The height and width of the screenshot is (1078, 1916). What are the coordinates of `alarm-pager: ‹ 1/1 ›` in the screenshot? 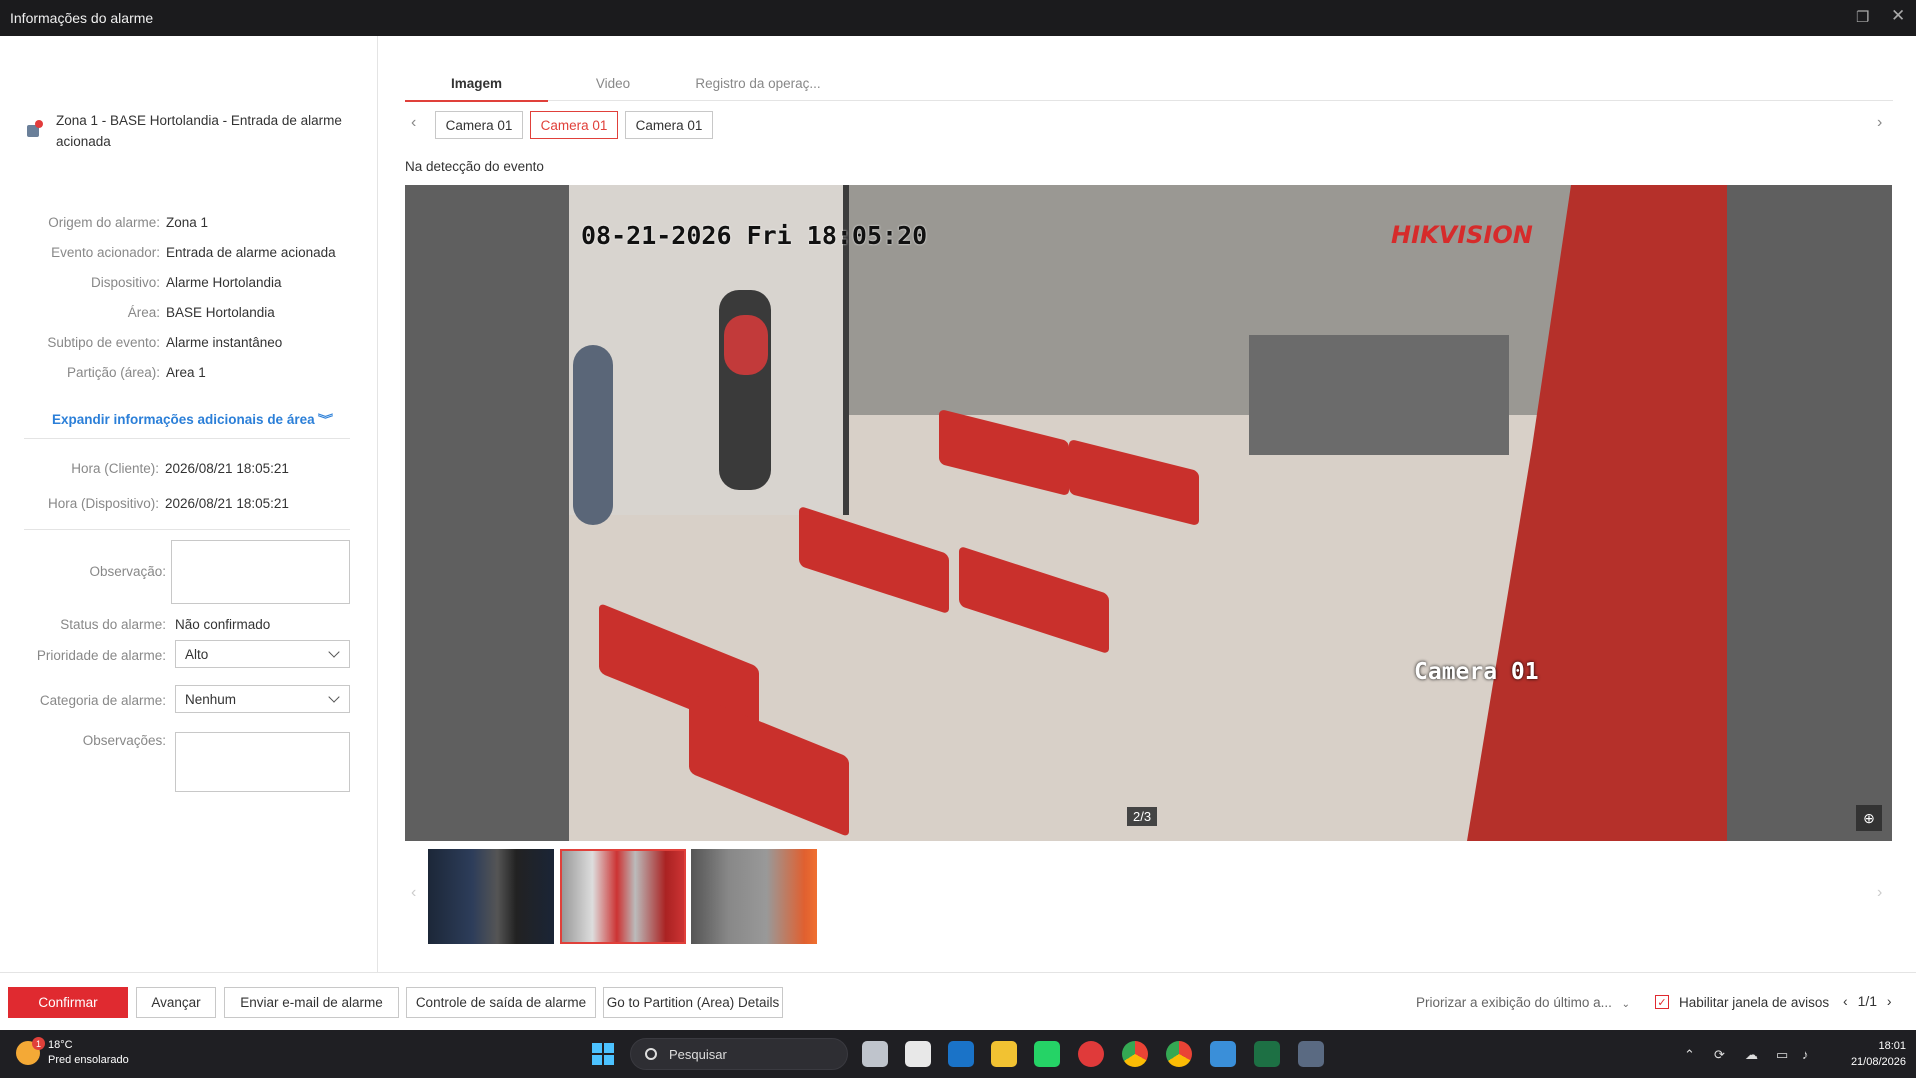 It's located at (1867, 1001).